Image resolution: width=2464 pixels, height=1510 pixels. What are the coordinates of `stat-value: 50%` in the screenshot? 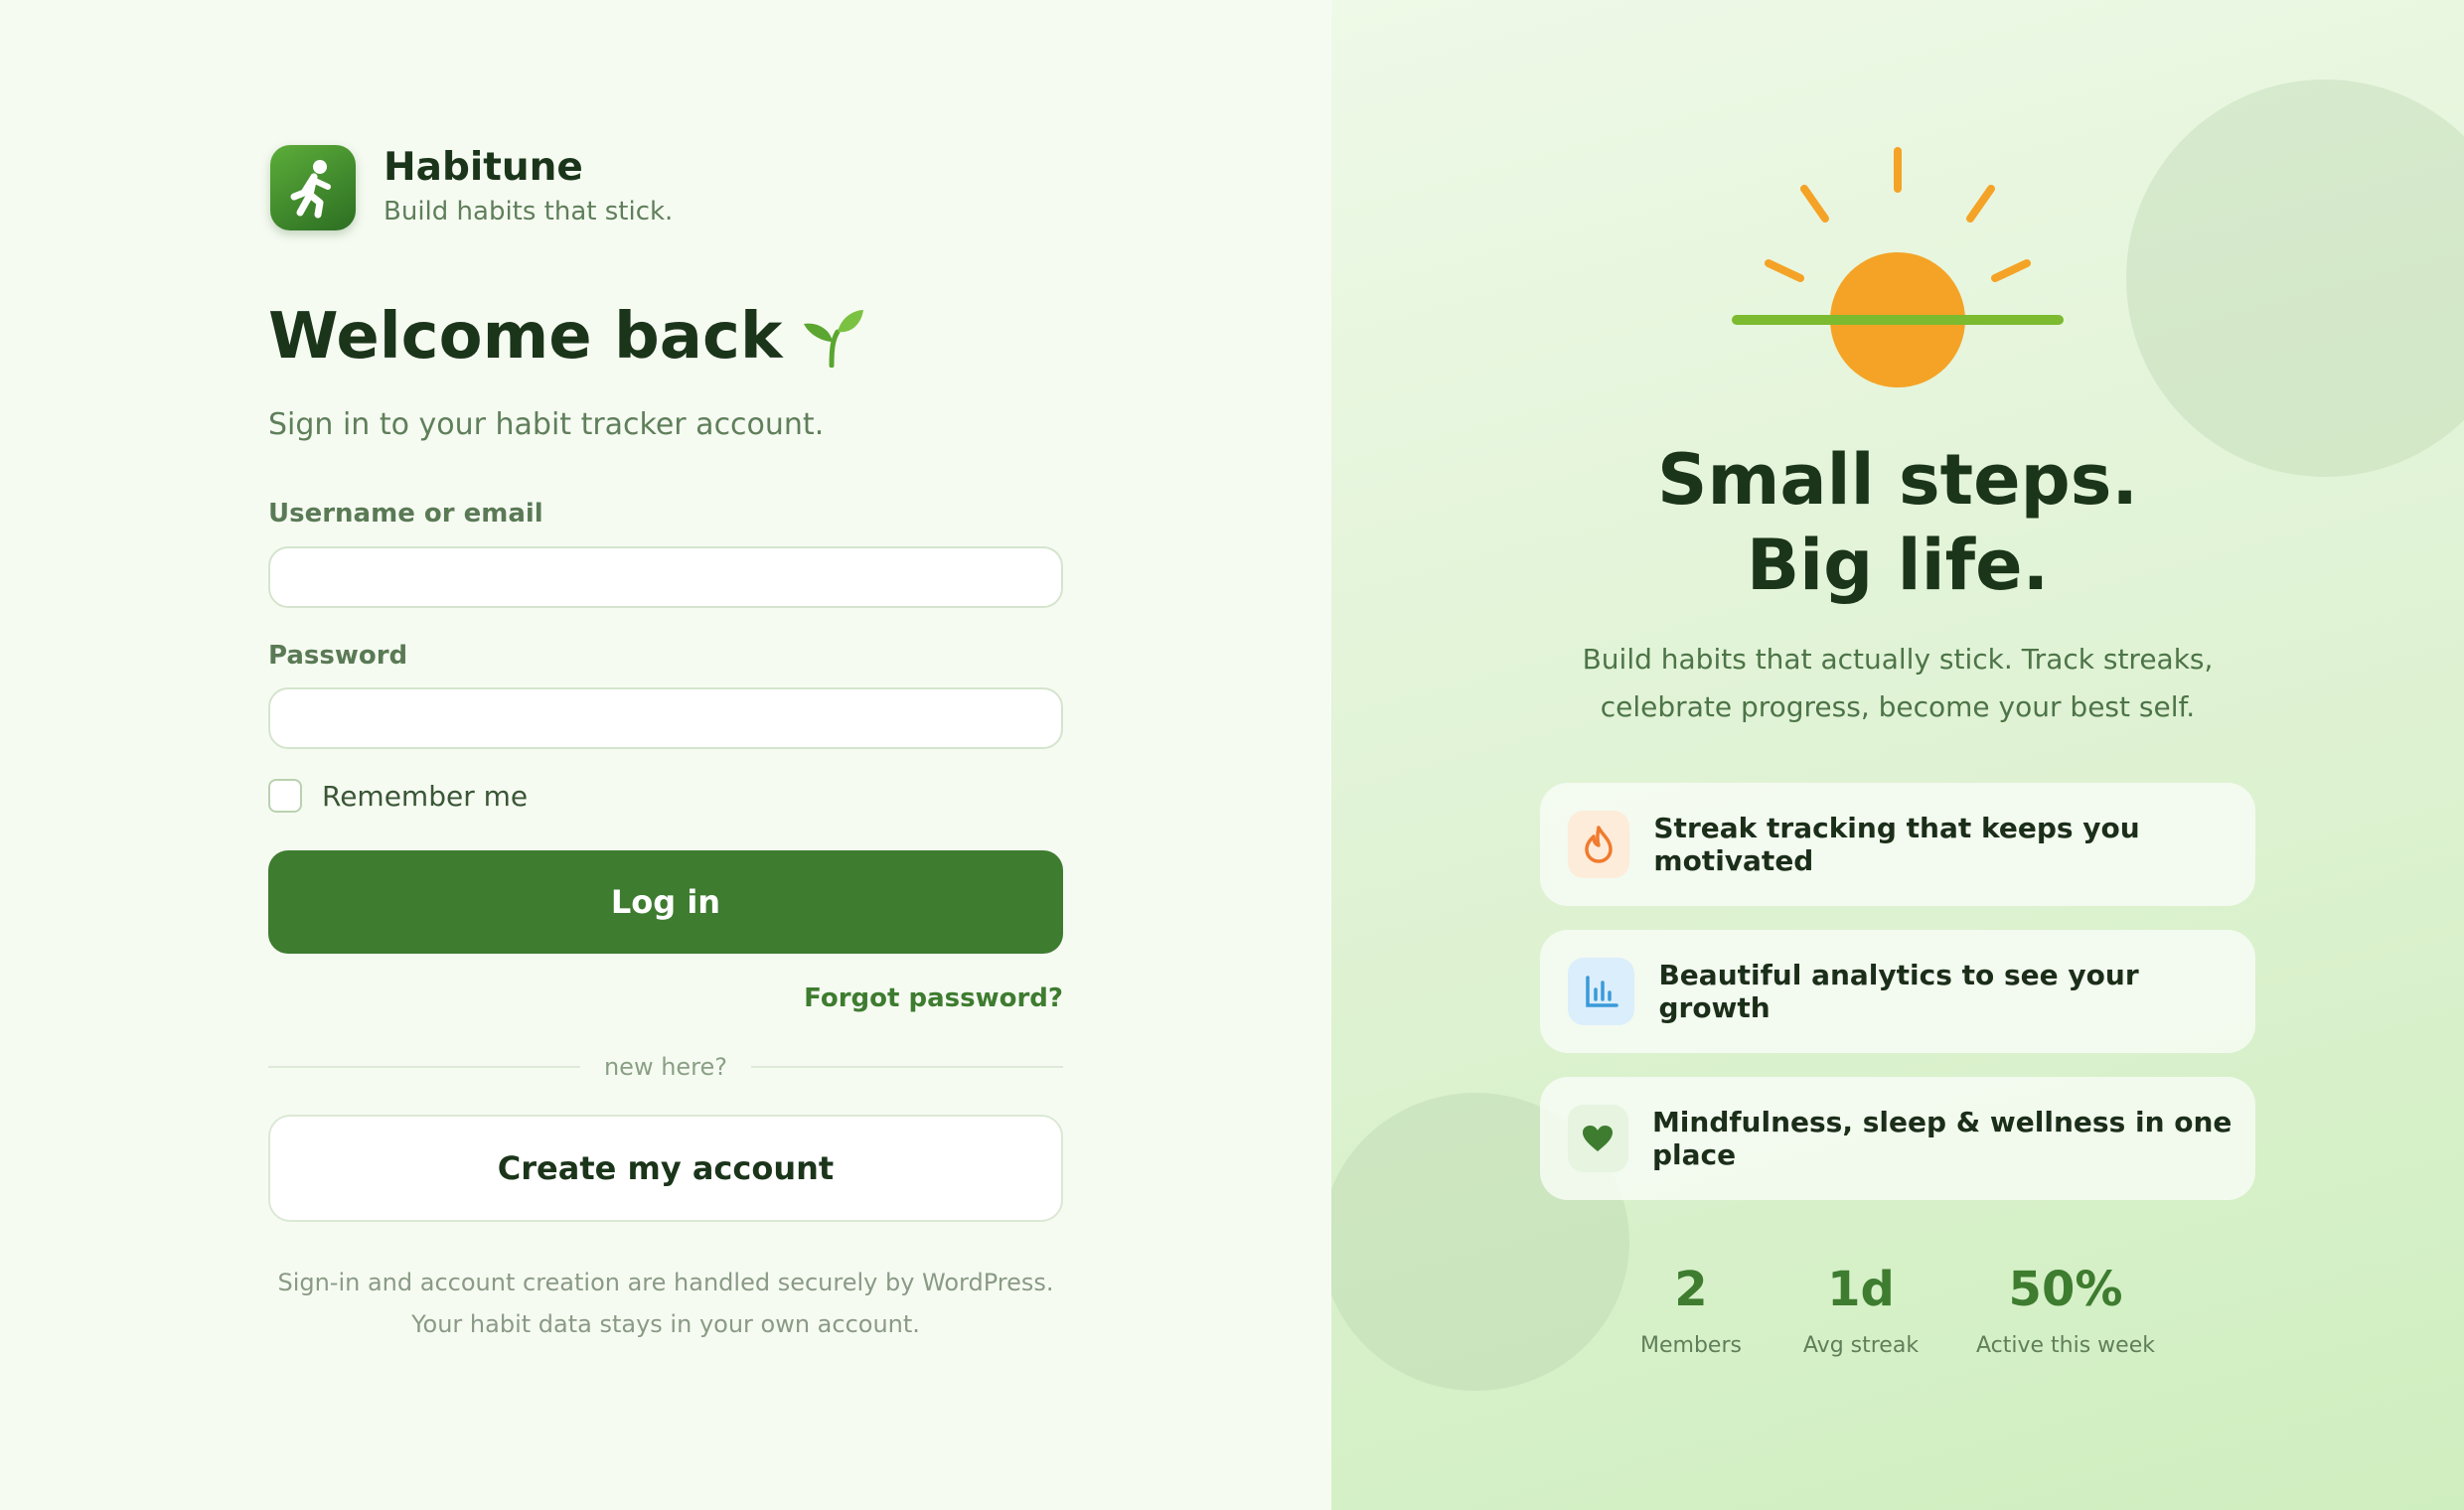 It's located at (2065, 1289).